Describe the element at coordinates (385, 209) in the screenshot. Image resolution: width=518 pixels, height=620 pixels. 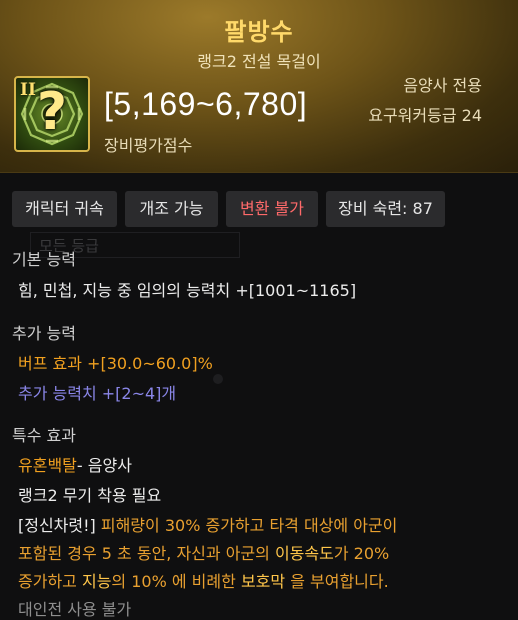
I see `tag-equipment-mastery: 장비 숙련: 87` at that location.